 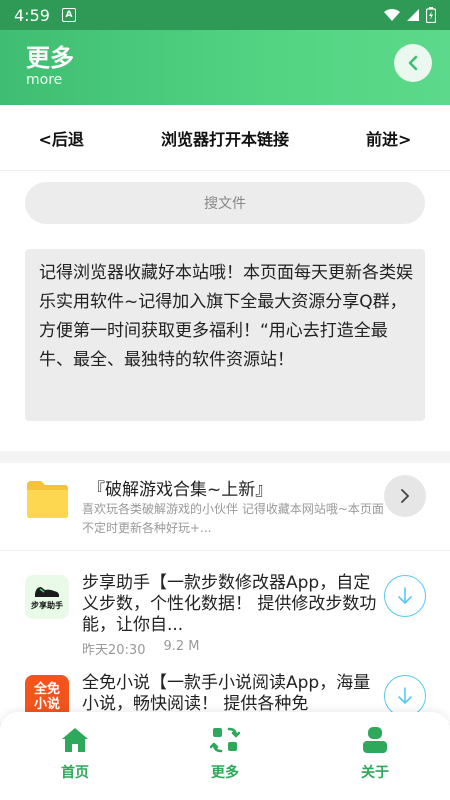 What do you see at coordinates (47, 499) in the screenshot?
I see `folder-icon` at bounding box center [47, 499].